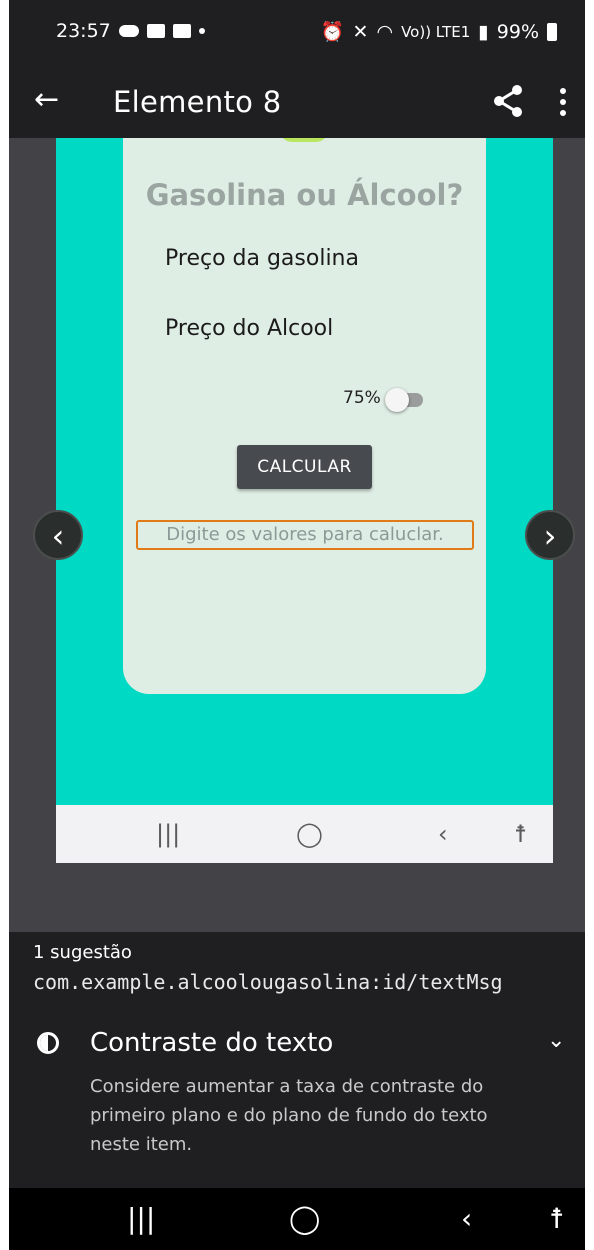 The image size is (594, 1250). What do you see at coordinates (304, 140) in the screenshot?
I see `logo-fragment` at bounding box center [304, 140].